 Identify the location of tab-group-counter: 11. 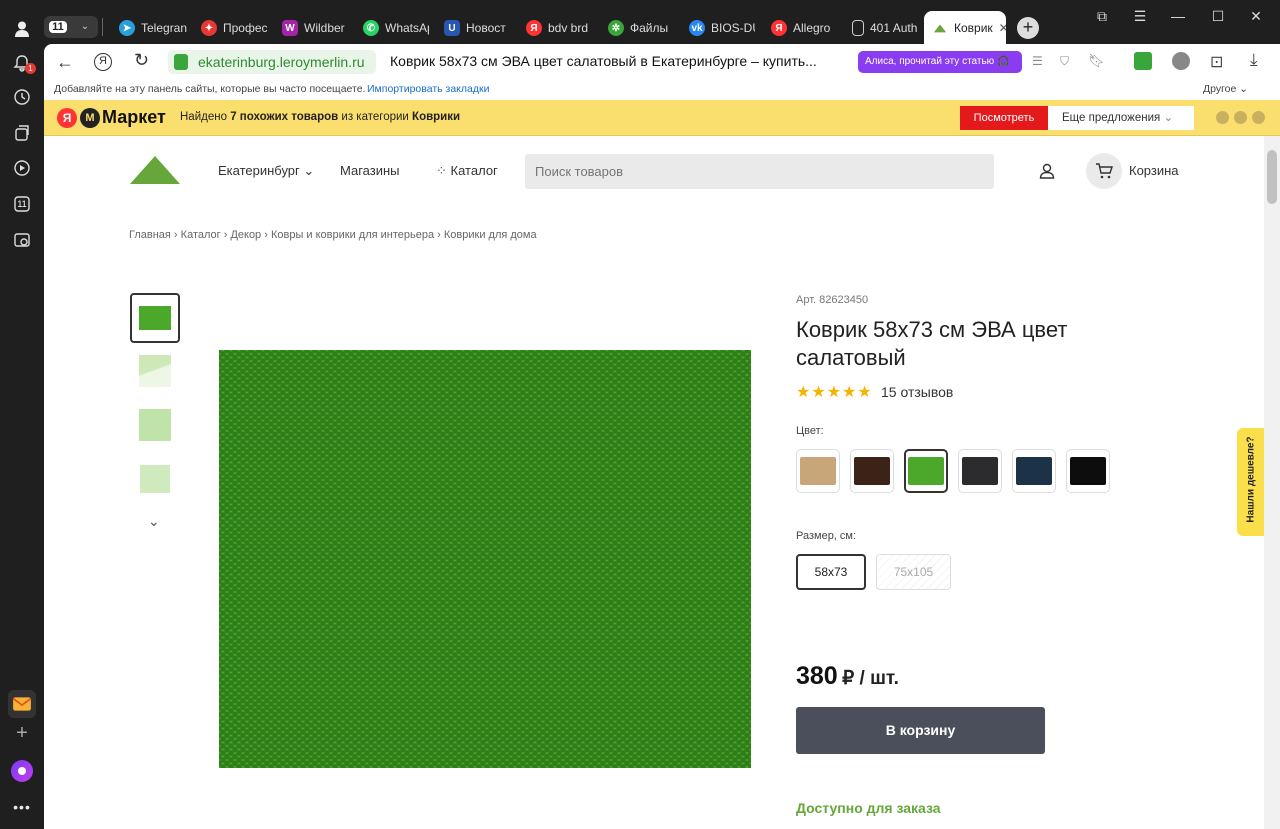
(58, 27).